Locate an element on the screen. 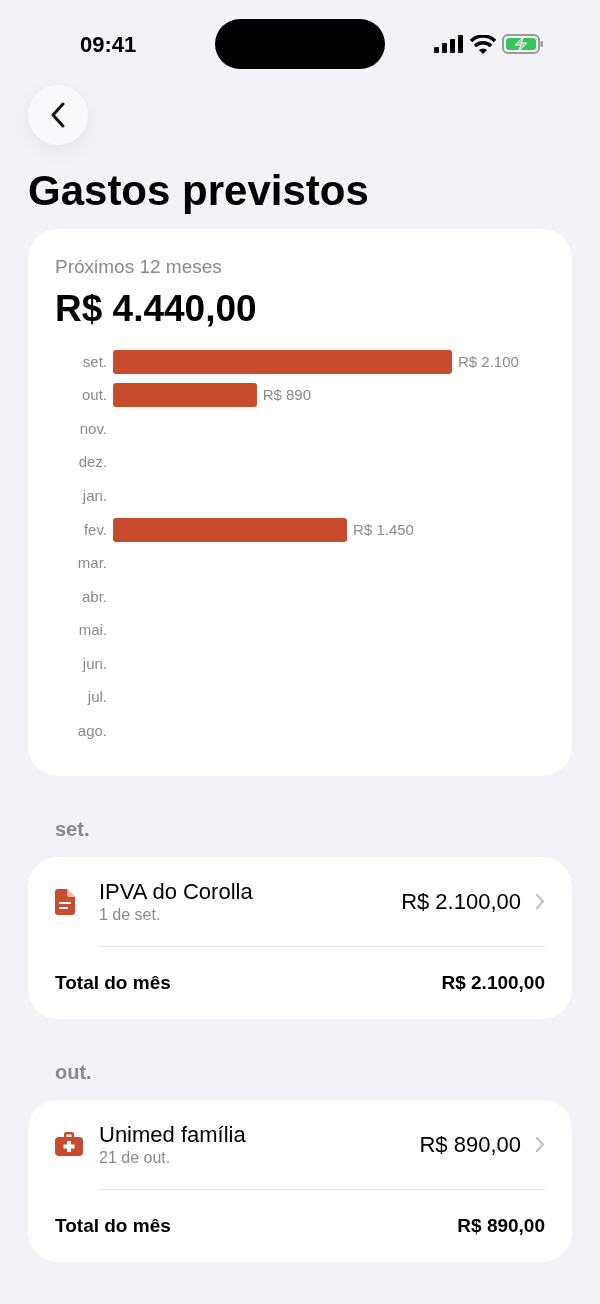 This screenshot has width=600, height=1304. battery-charging-icon is located at coordinates (523, 44).